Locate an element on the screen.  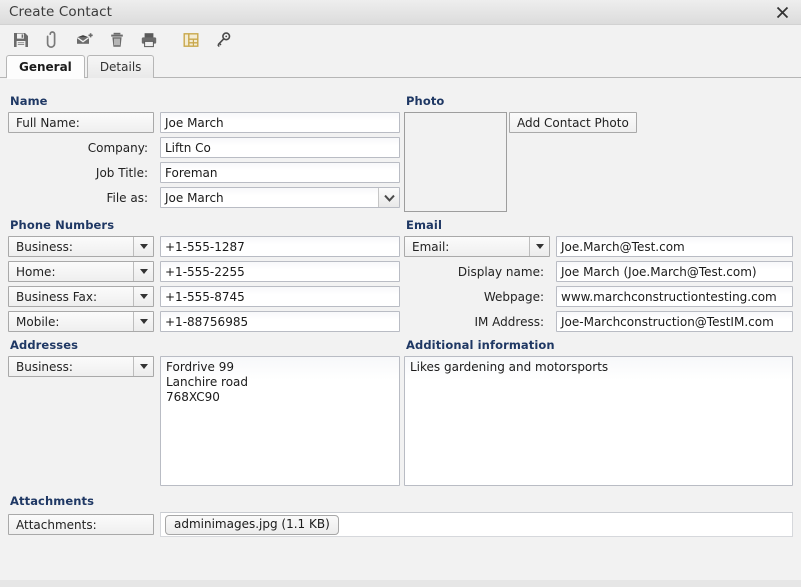
email-type-combo: Email: is located at coordinates (477, 246).